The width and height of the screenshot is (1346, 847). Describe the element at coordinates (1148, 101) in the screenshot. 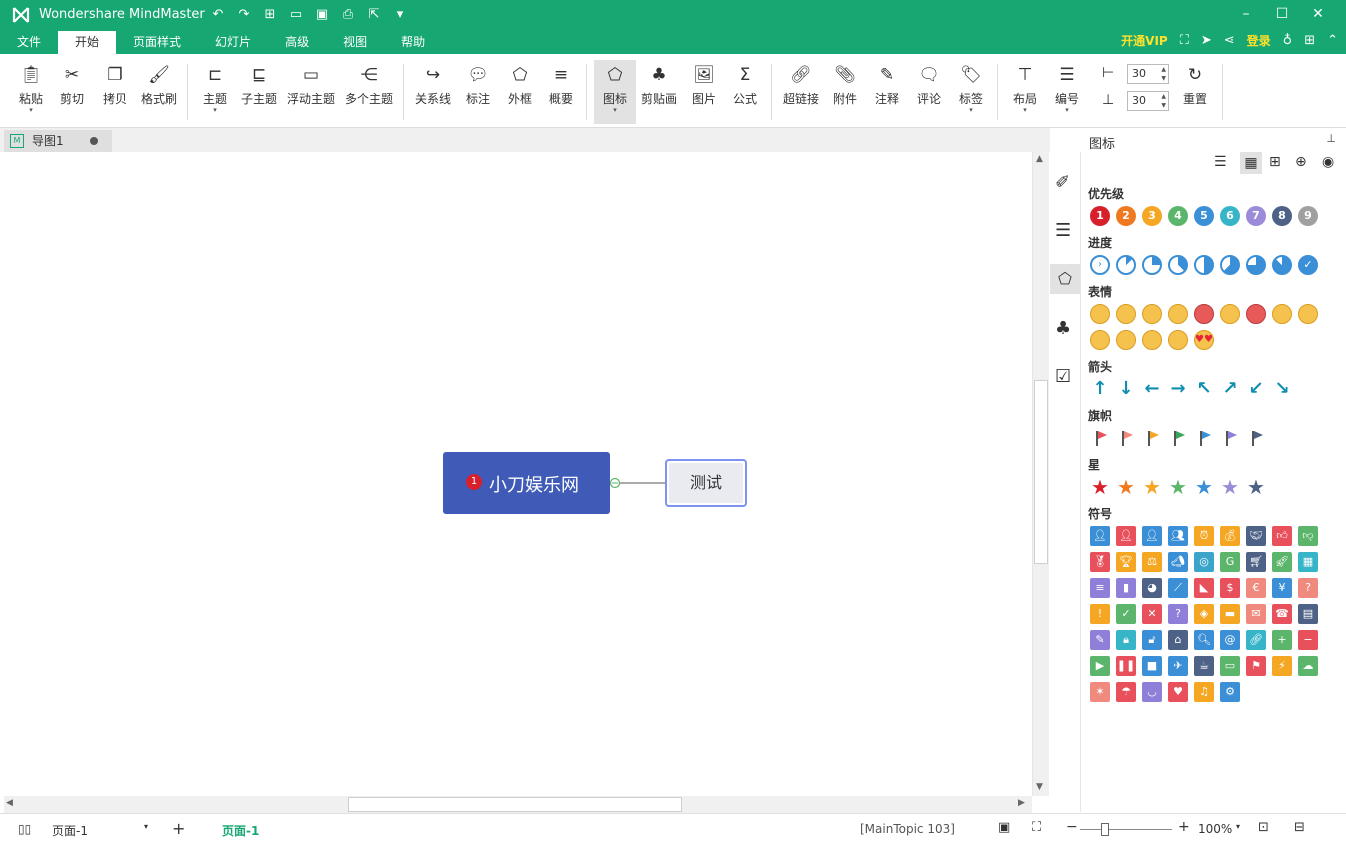

I see `vertical-spacing-input: 30 ▲ ▼` at that location.